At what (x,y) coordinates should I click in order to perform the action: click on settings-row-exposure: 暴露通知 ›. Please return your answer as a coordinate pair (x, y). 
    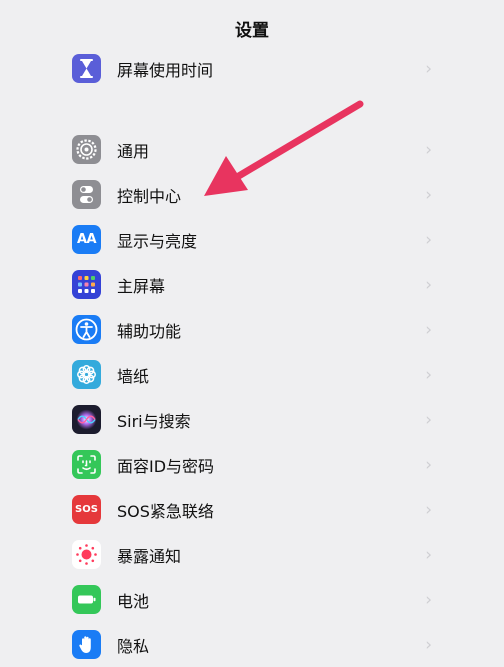
    Looking at the image, I should click on (252, 554).